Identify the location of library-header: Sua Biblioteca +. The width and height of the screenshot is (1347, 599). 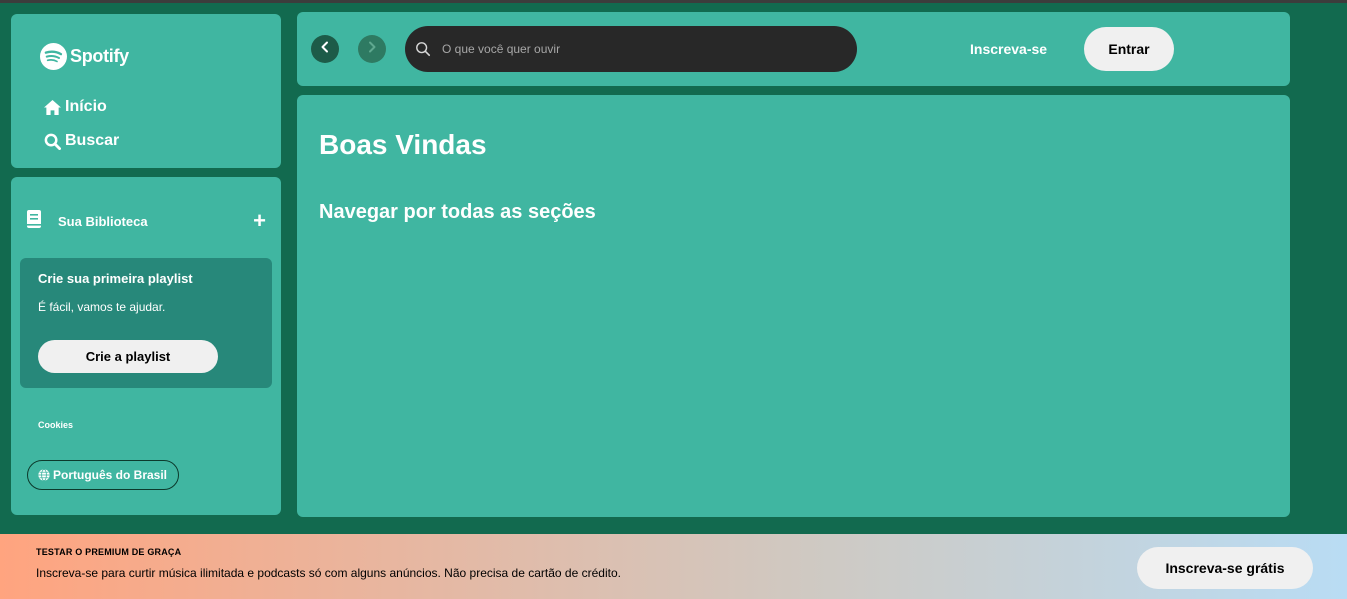
(146, 221).